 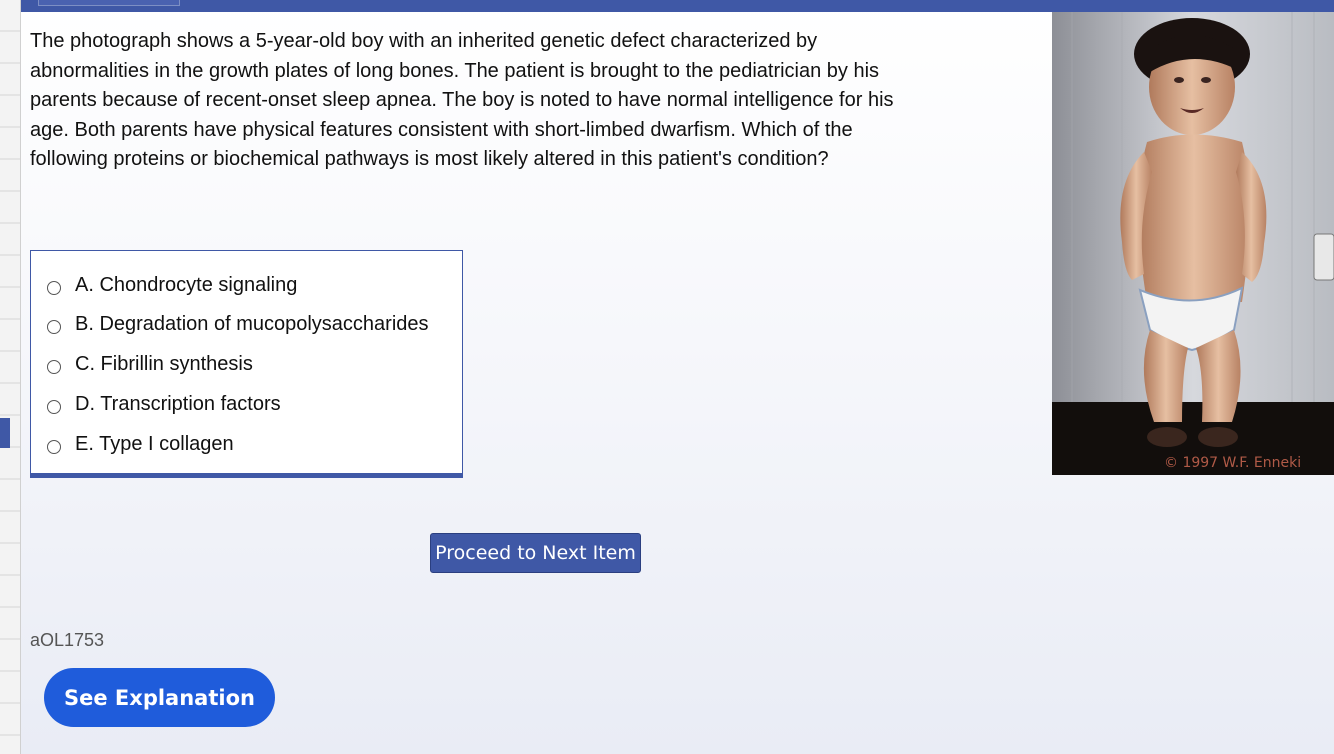 I want to click on current-question-marker, so click(x=5, y=433).